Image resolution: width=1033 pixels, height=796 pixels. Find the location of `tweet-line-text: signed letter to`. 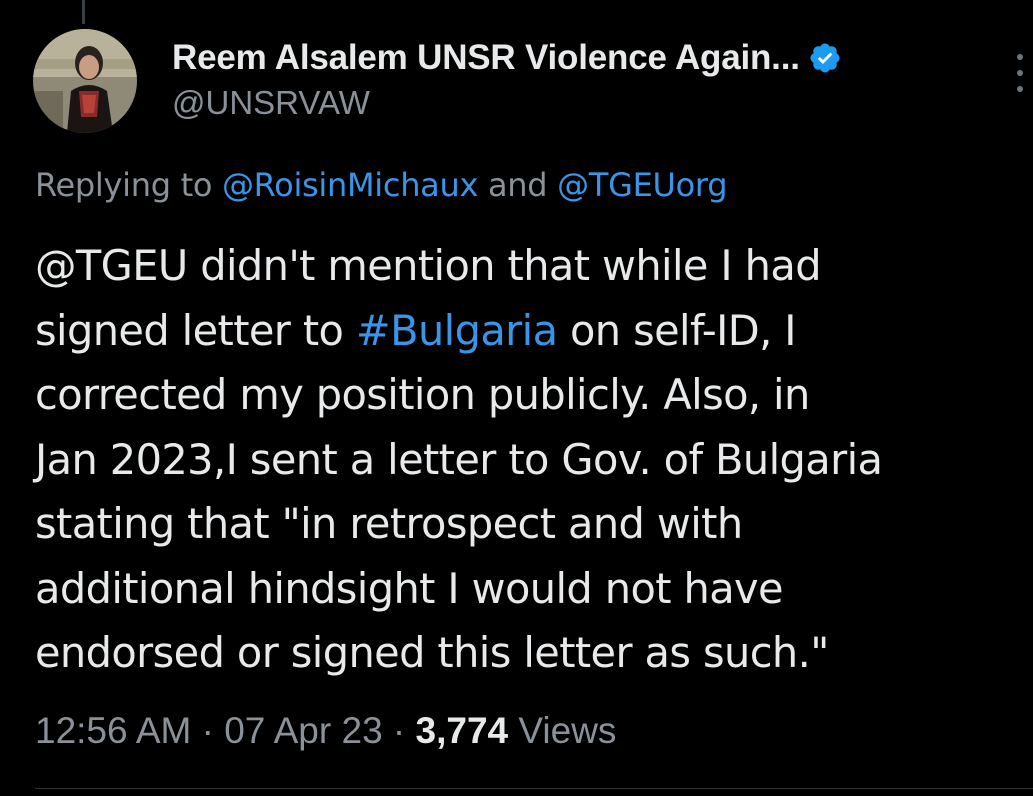

tweet-line-text: signed letter to is located at coordinates (195, 330).